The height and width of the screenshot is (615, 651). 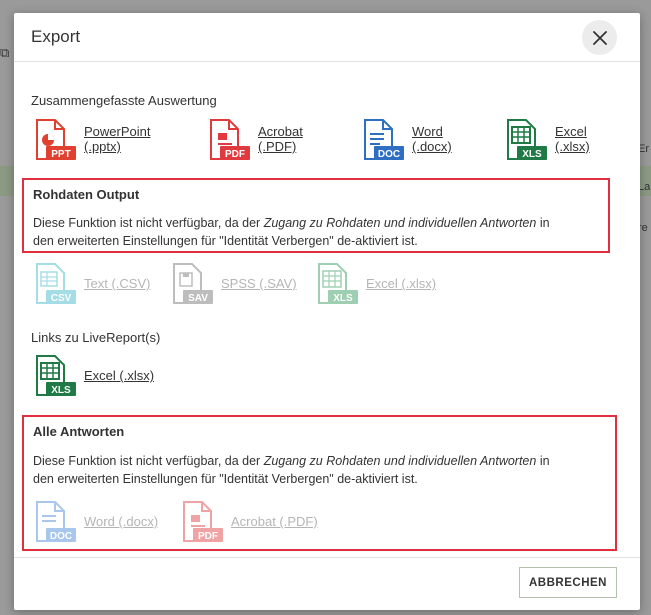 What do you see at coordinates (255, 140) in the screenshot?
I see `export-acrobat: PDF Acrobat (.PDF)` at bounding box center [255, 140].